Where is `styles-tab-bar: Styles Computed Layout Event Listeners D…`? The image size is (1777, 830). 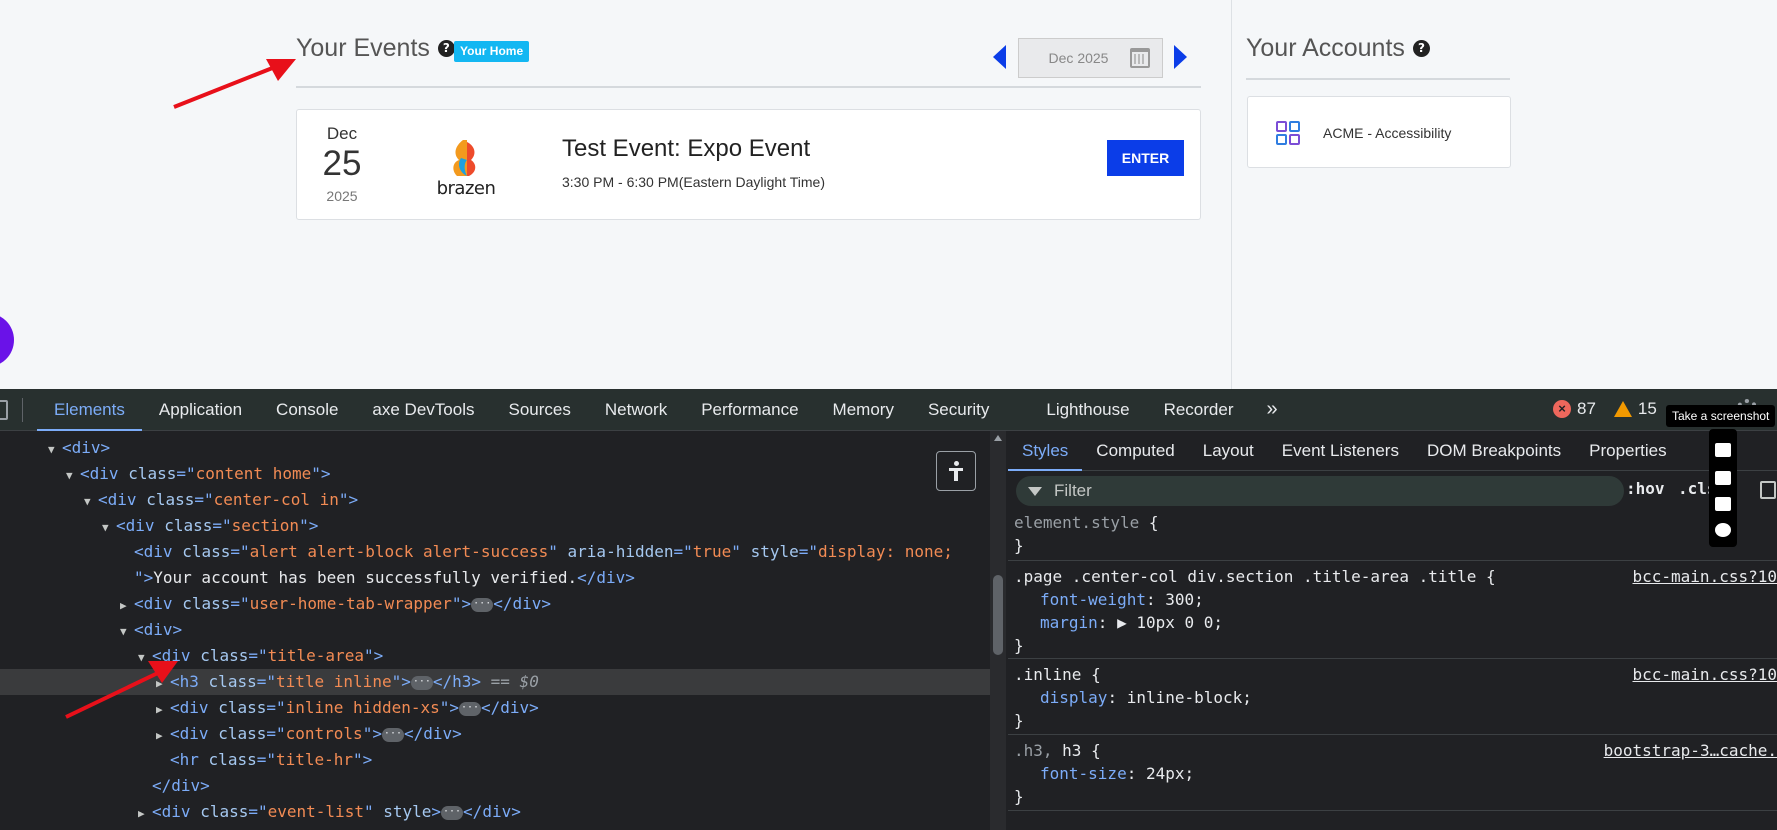 styles-tab-bar: Styles Computed Layout Event Listeners D… is located at coordinates (1392, 451).